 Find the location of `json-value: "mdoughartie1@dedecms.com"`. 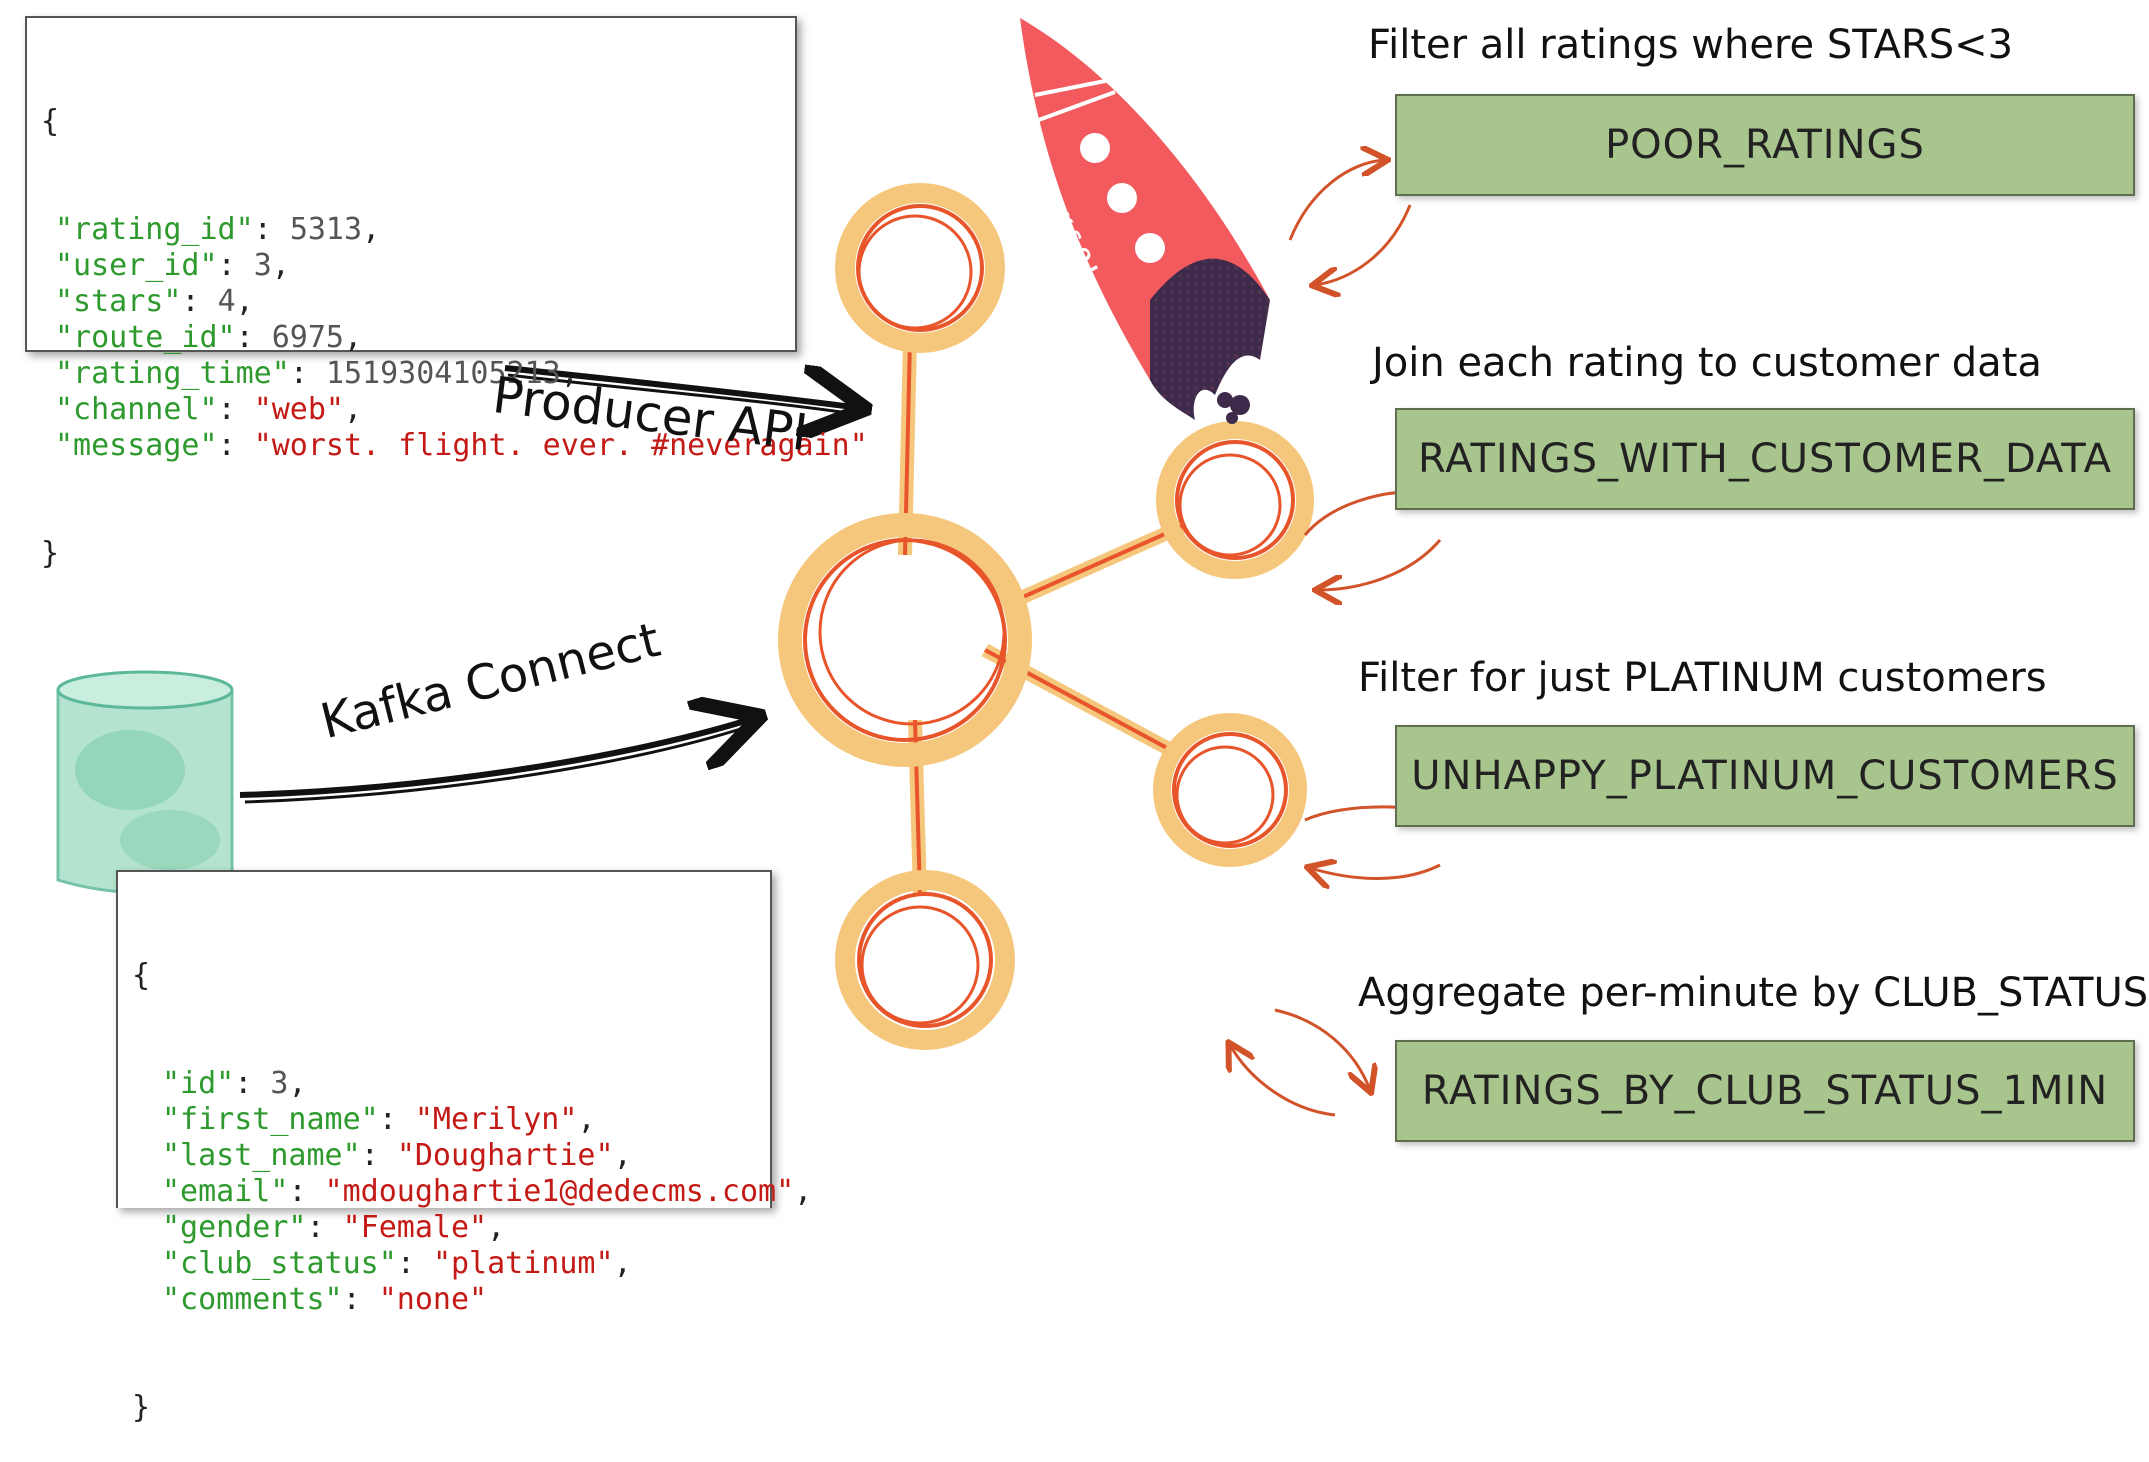

json-value: "mdoughartie1@dedecms.com" is located at coordinates (559, 1191).